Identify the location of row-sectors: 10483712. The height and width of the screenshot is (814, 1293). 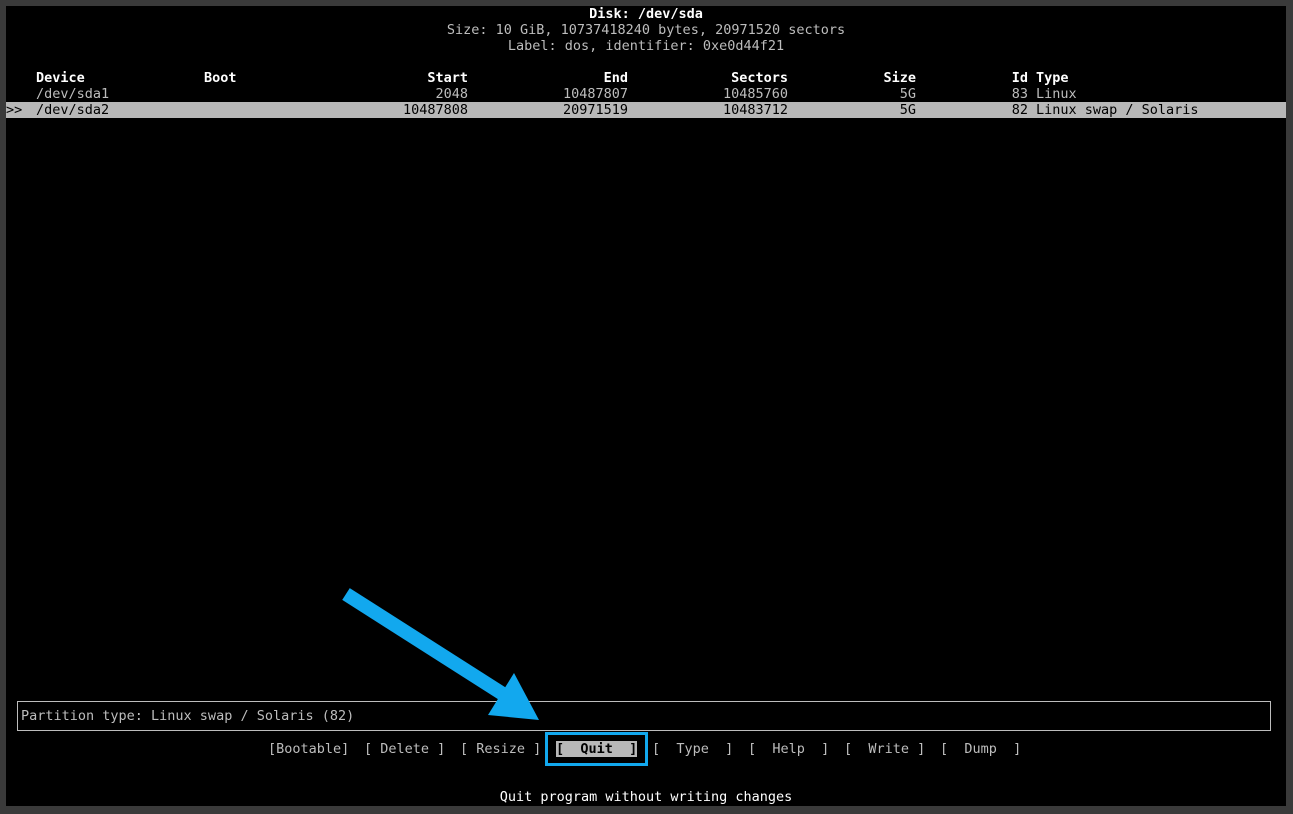
(755, 110).